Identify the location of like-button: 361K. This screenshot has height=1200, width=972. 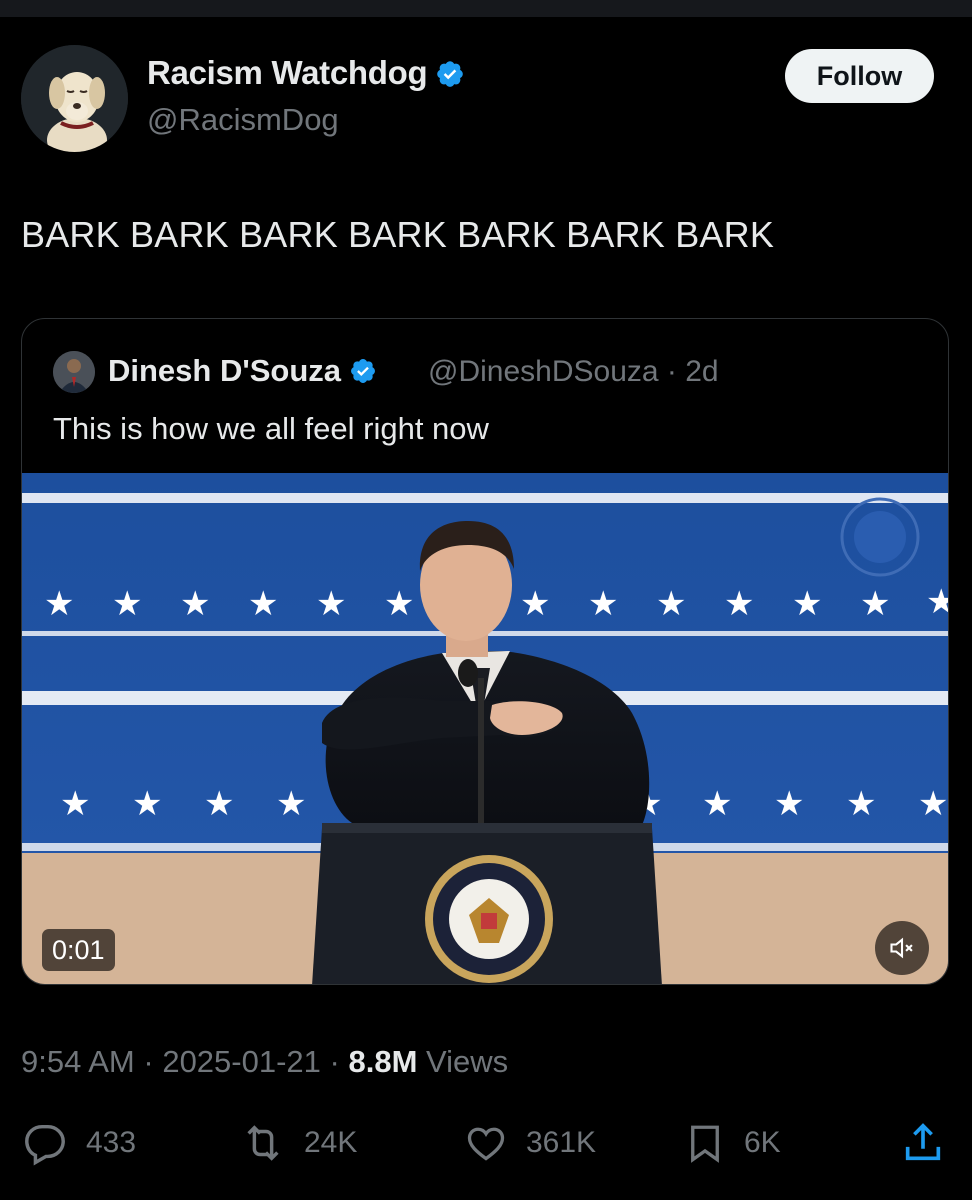
(530, 1143).